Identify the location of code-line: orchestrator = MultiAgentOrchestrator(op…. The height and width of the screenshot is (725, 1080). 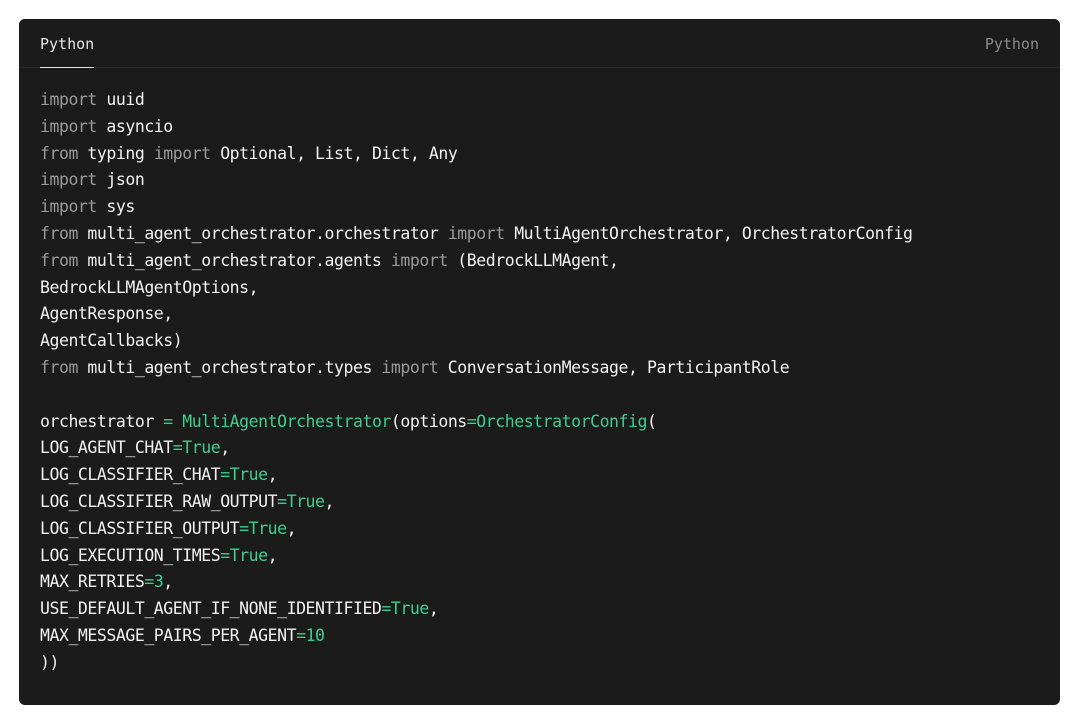
(545, 422).